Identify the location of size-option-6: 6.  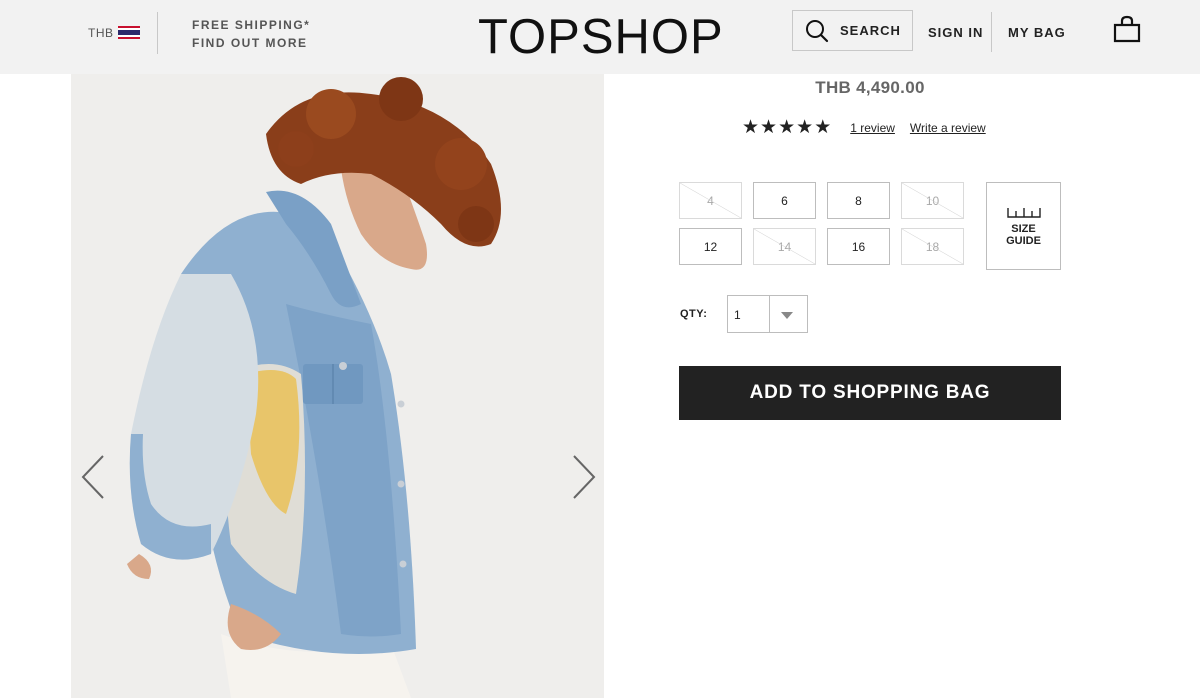
(784, 200).